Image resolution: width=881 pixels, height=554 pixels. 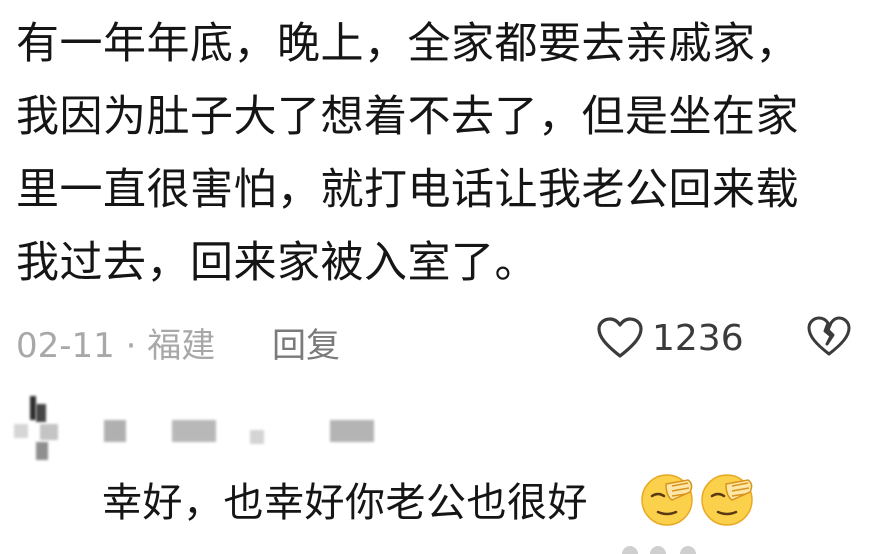 I want to click on comment-line-2: 我因为肚子大了想着不去了，但是坐在家, so click(x=407, y=117).